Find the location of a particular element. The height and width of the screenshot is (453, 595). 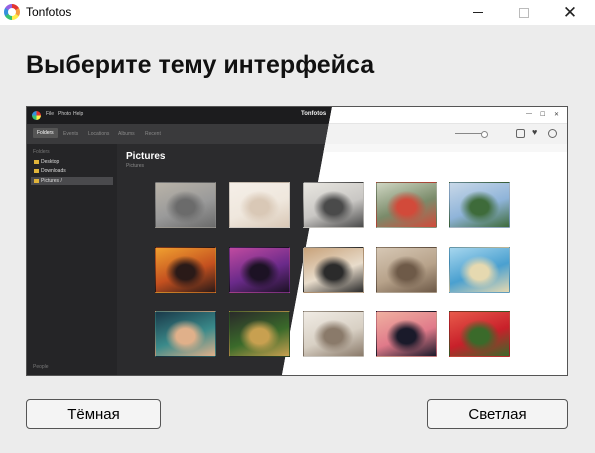

preview-tab-locations: Locations is located at coordinates (99, 134).